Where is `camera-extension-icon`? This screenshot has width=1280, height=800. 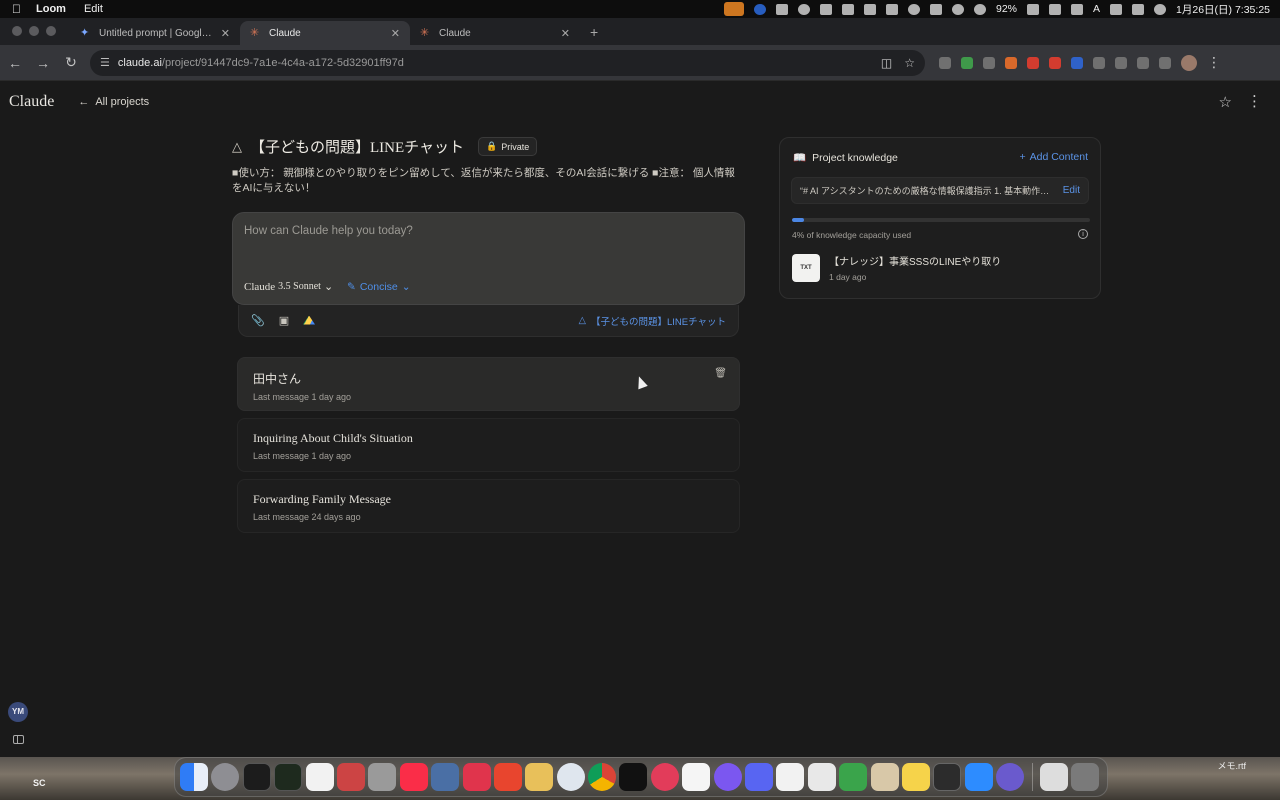
camera-extension-icon is located at coordinates (945, 62).